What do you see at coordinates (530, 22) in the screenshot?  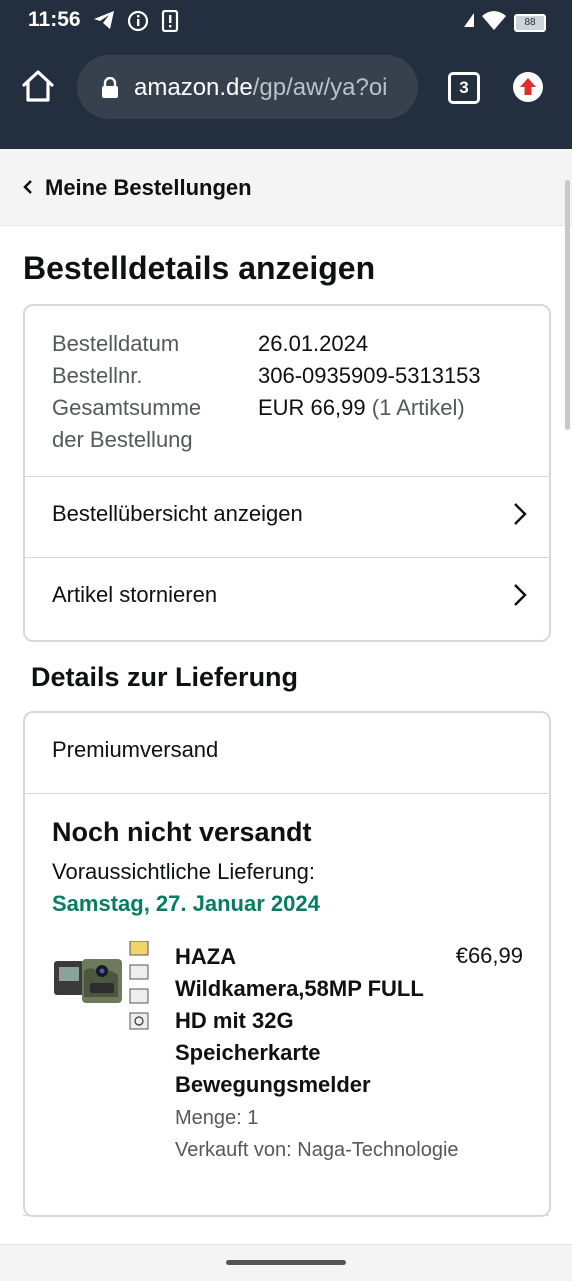 I see `battery-icon: 88` at bounding box center [530, 22].